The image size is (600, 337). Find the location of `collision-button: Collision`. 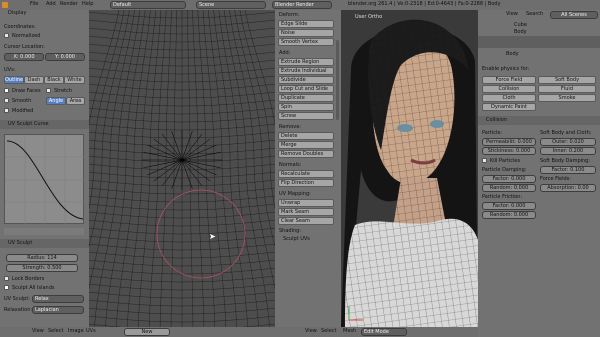

collision-button: Collision is located at coordinates (509, 89).